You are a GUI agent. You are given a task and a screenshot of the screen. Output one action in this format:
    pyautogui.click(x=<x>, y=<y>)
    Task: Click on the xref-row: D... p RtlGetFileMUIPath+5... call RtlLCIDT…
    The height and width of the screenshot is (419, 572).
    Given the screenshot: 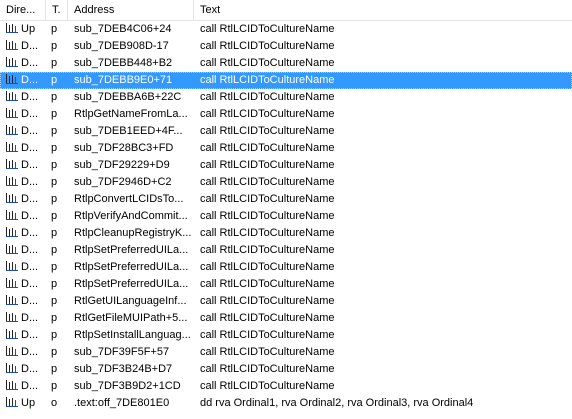 What is the action you would take?
    pyautogui.click(x=286, y=318)
    